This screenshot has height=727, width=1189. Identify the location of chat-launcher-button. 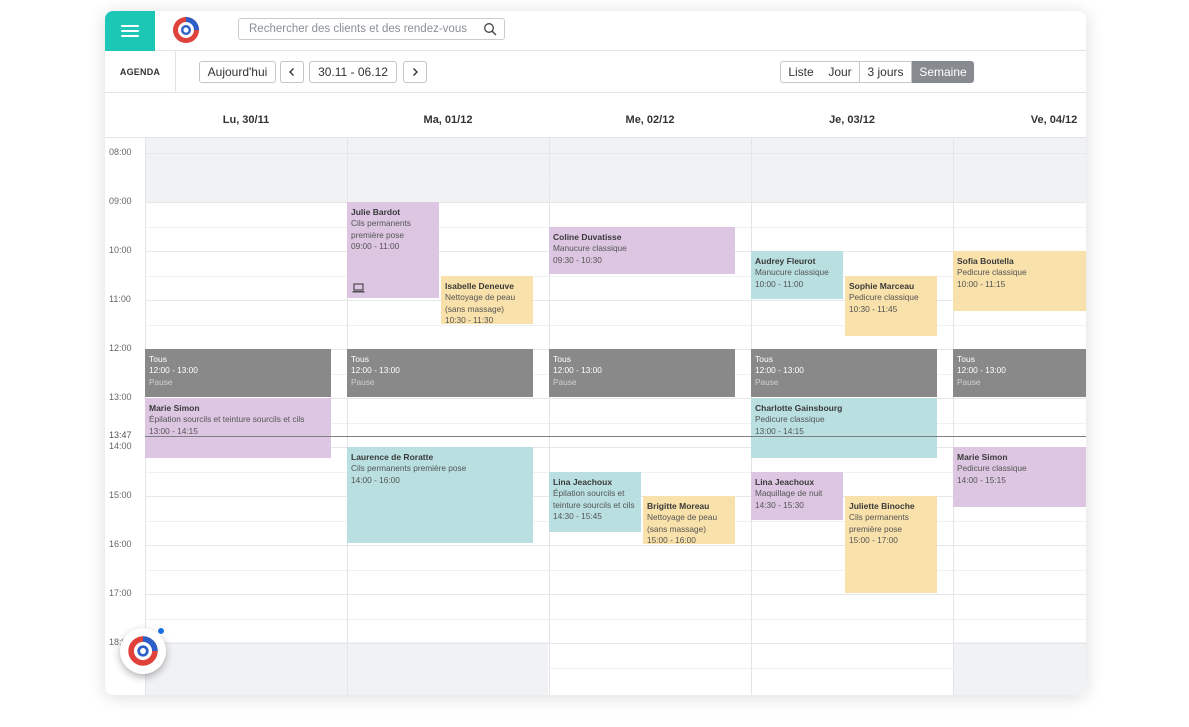
(143, 650).